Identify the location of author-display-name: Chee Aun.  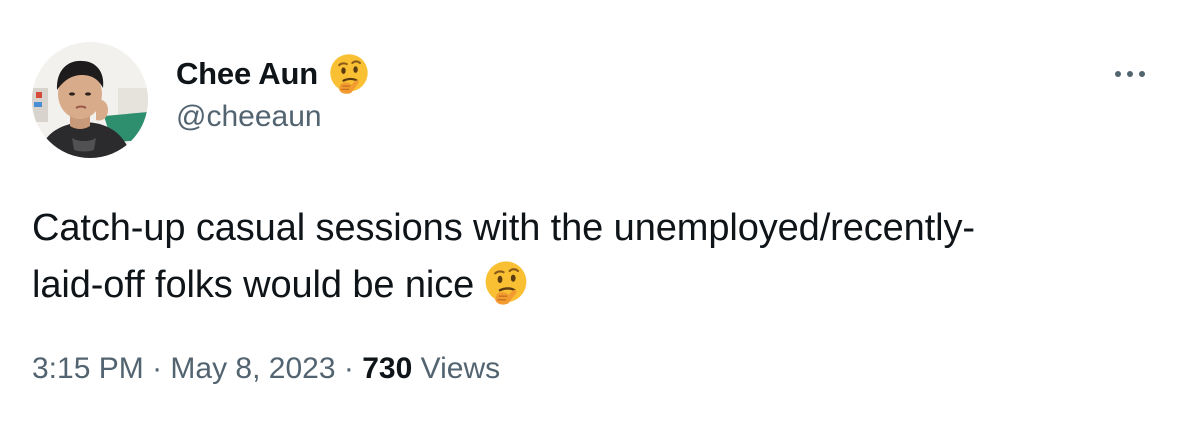
(247, 74).